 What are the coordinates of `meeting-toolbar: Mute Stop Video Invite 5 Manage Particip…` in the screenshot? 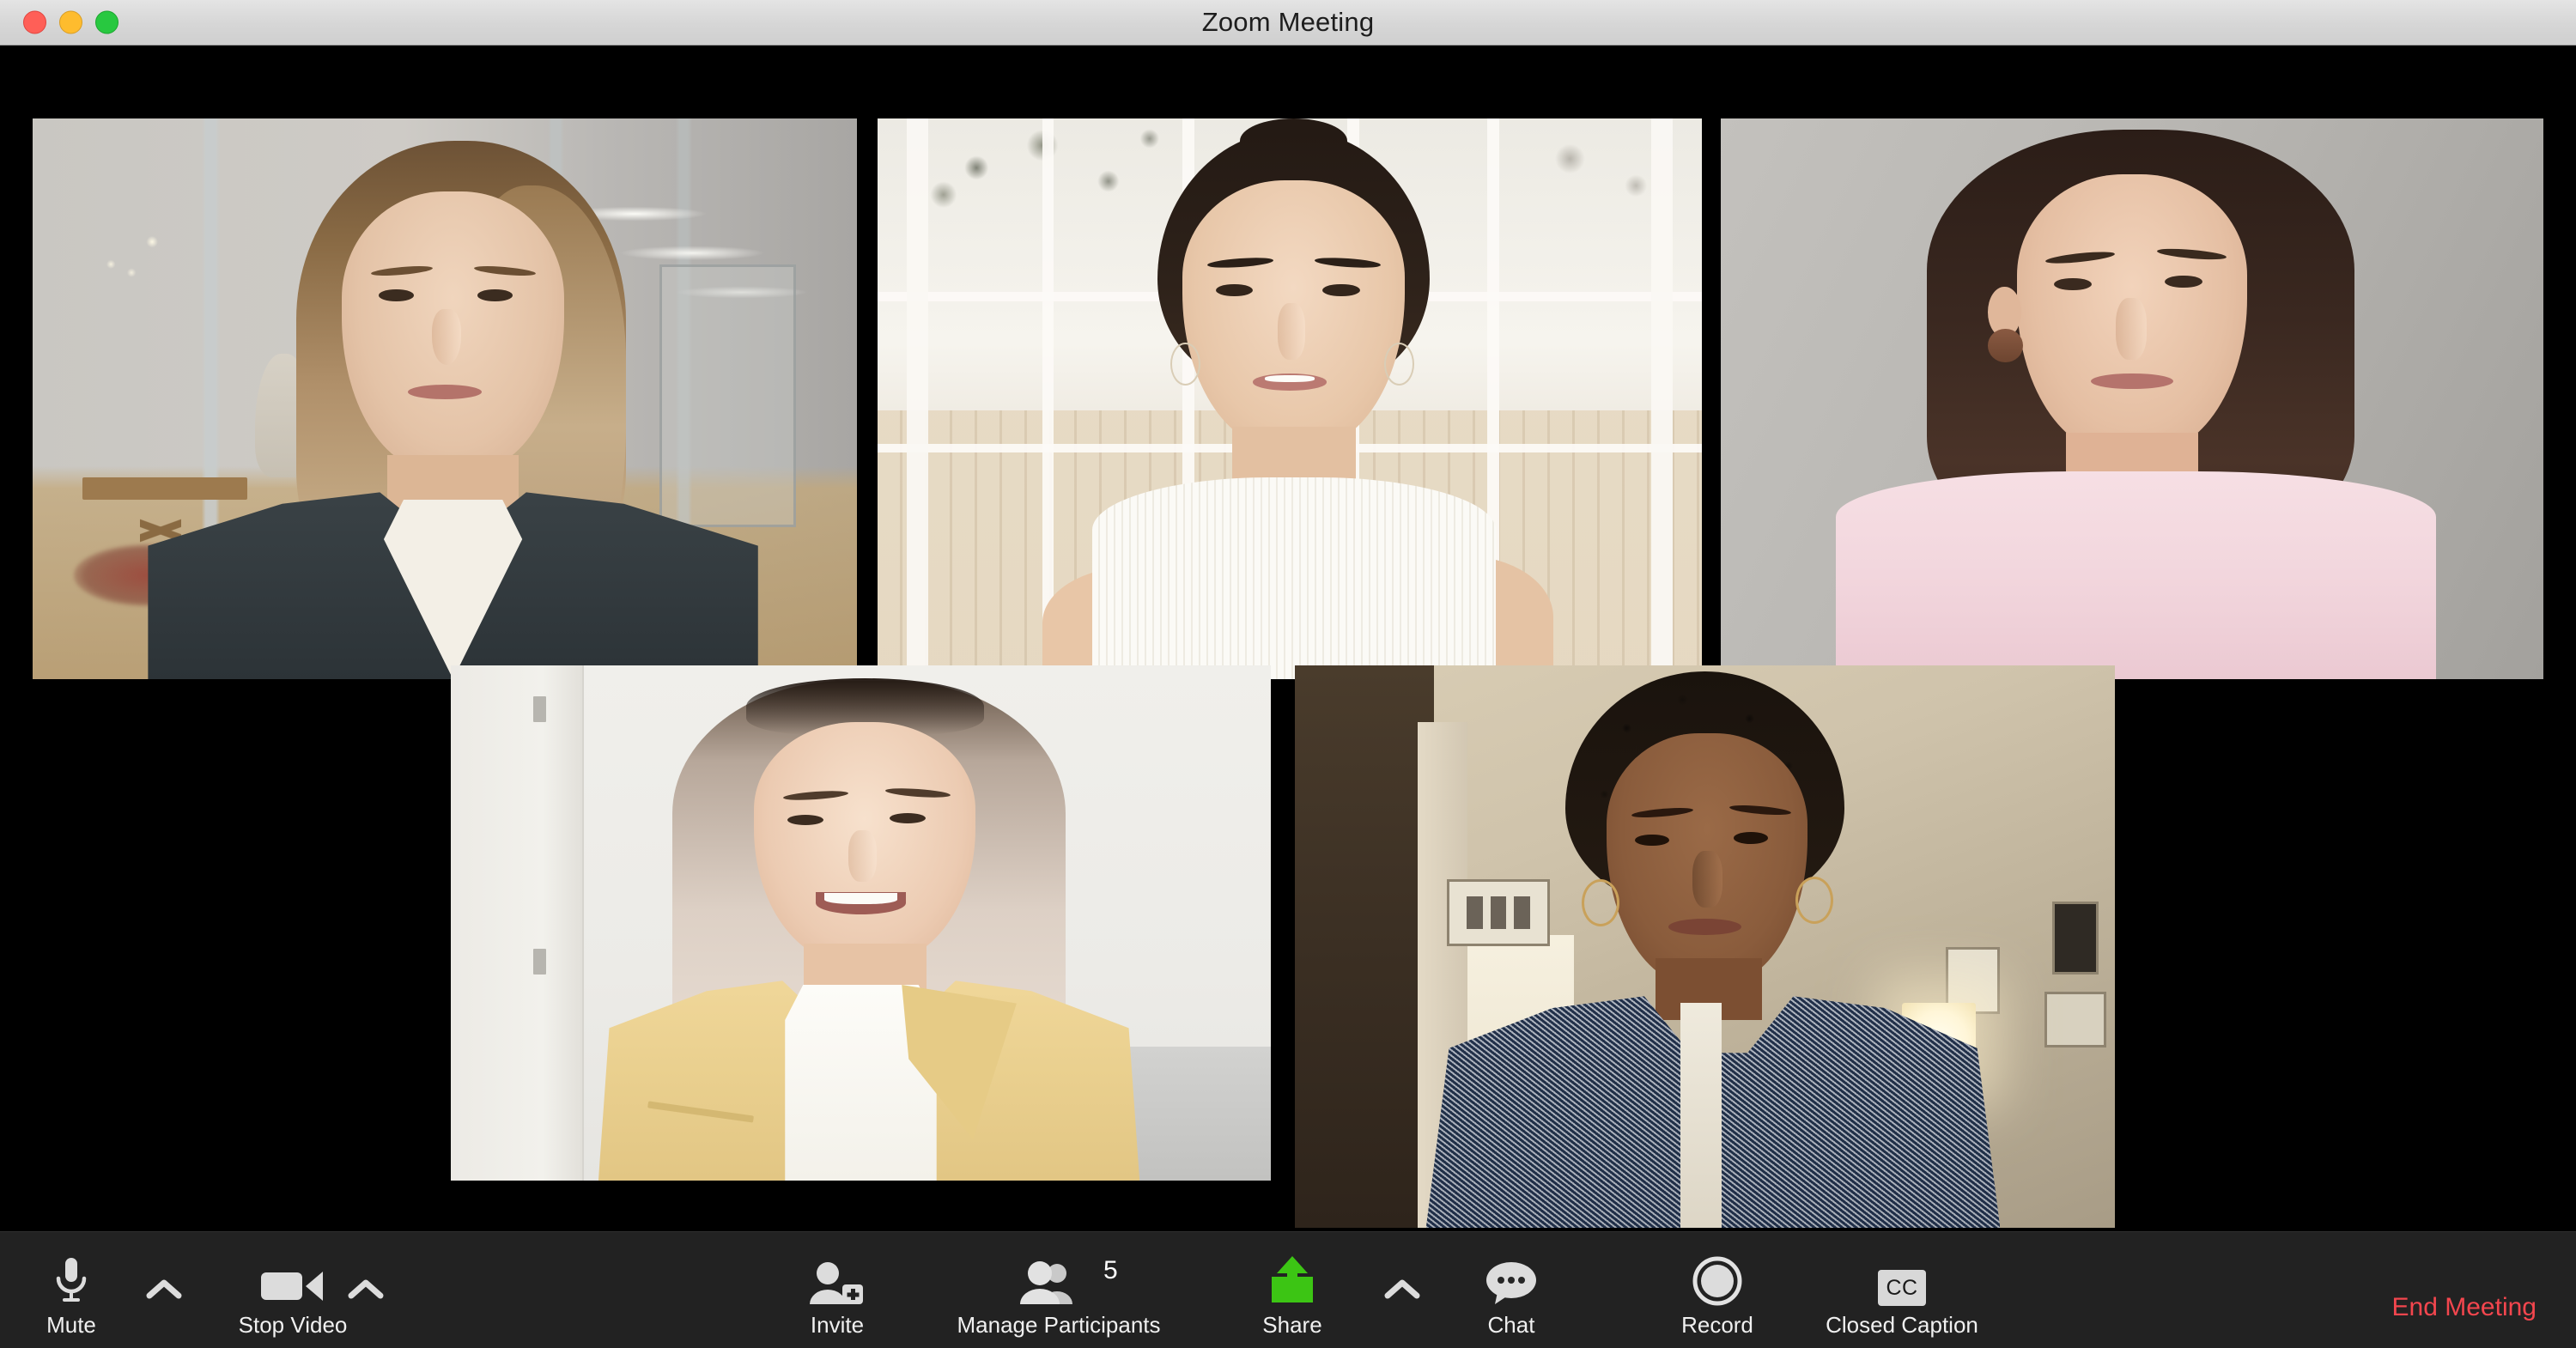 It's located at (1288, 1290).